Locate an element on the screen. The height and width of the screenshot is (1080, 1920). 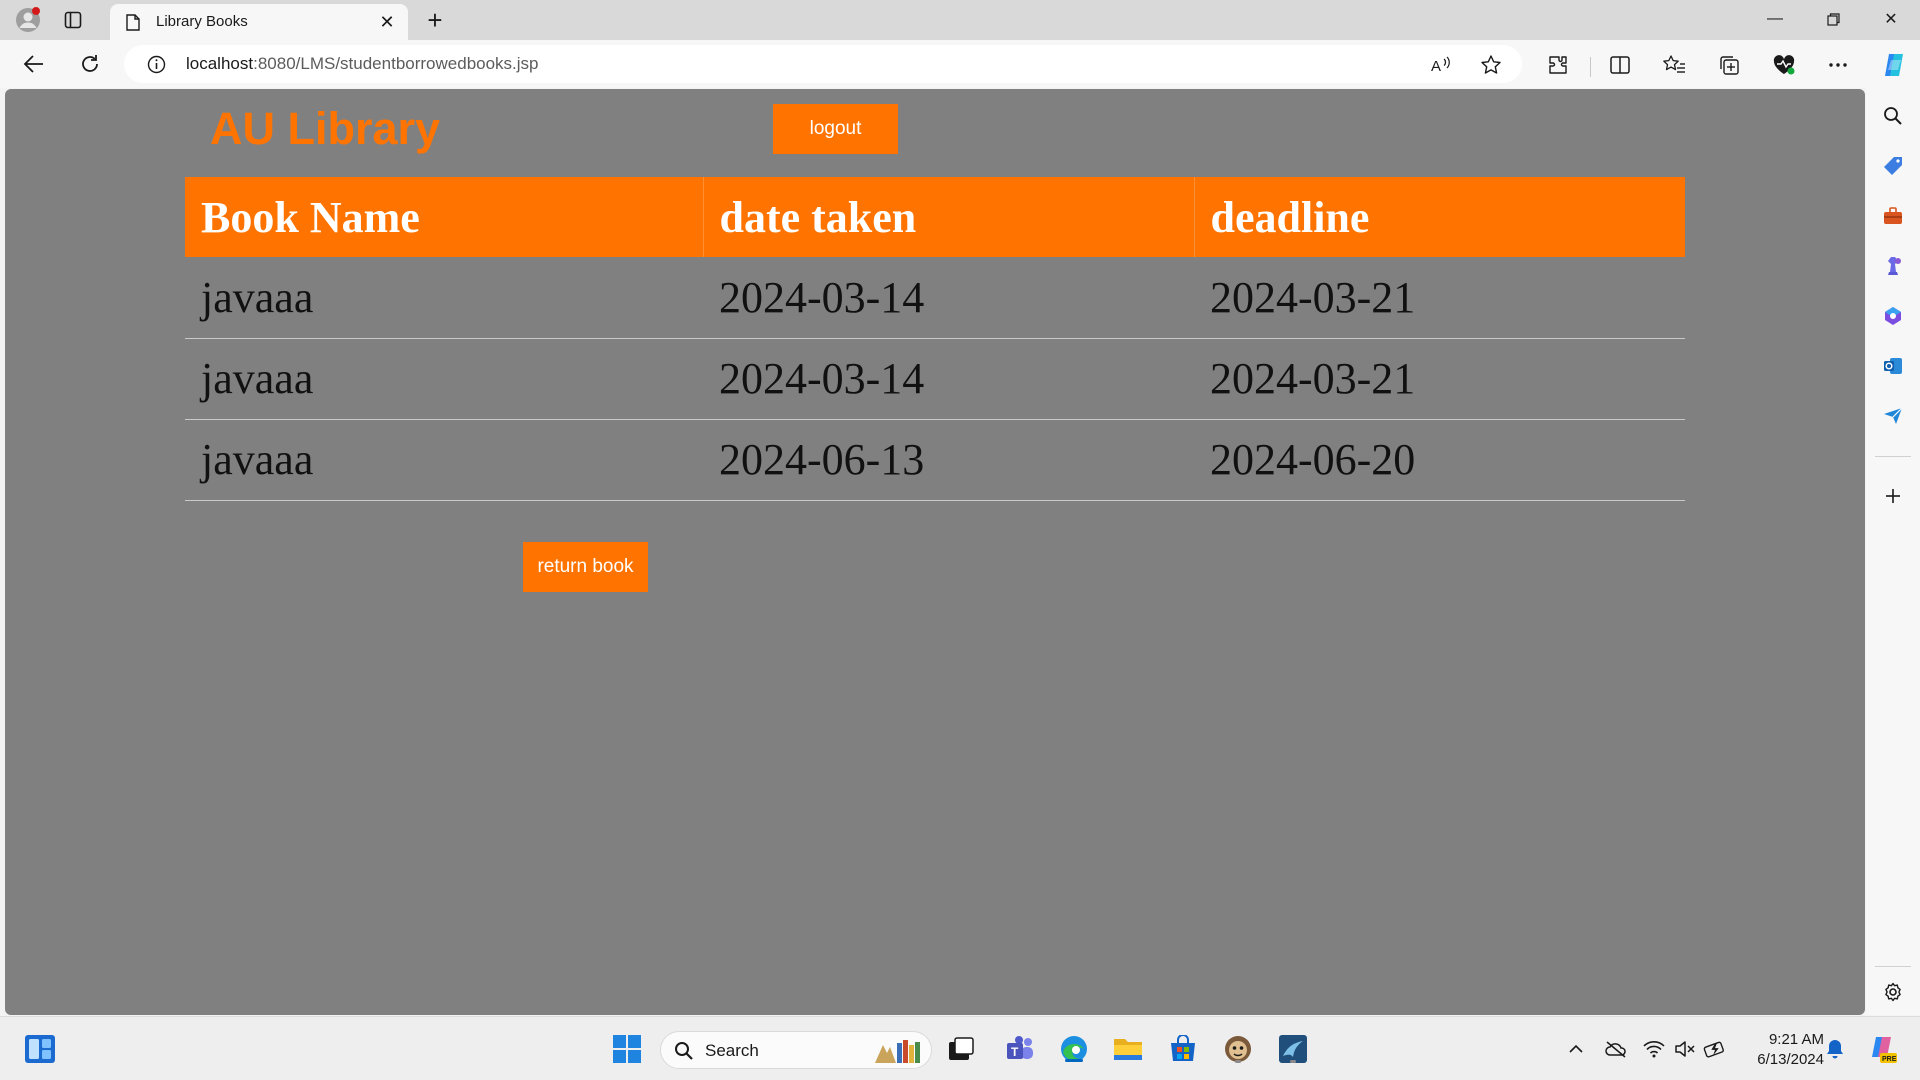
tab-library-books: Library Books ✕ is located at coordinates (259, 22).